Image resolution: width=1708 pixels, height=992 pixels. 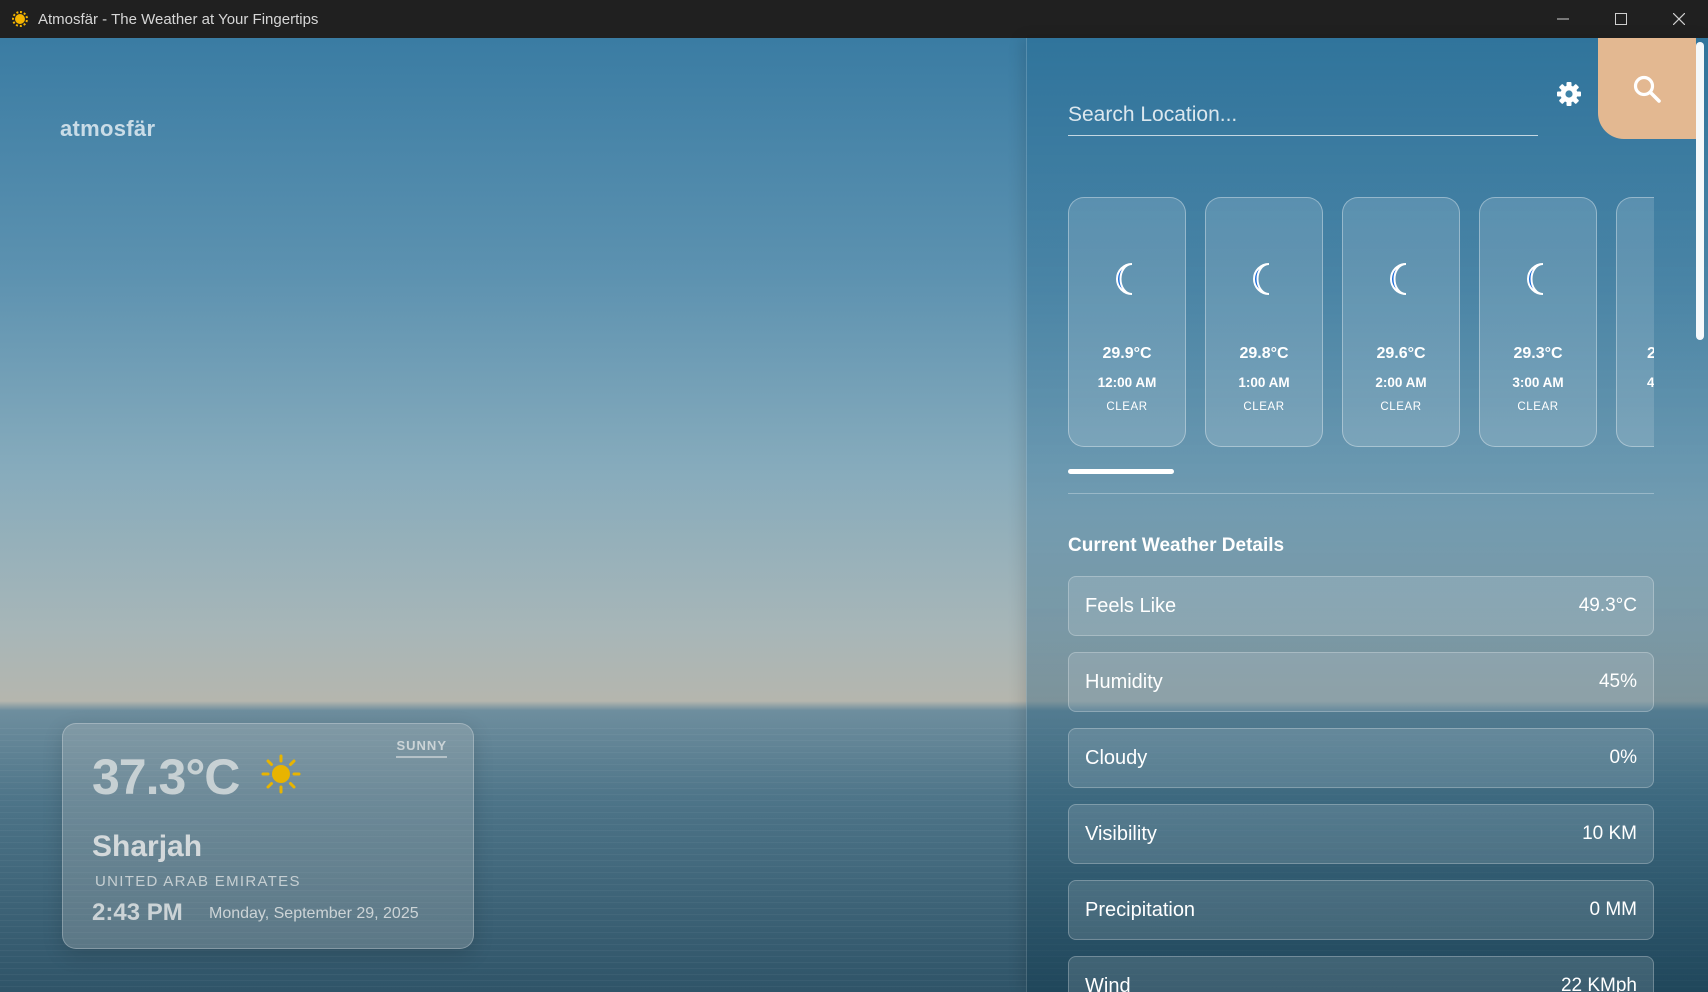 I want to click on hourly-time: 4, so click(x=1650, y=382).